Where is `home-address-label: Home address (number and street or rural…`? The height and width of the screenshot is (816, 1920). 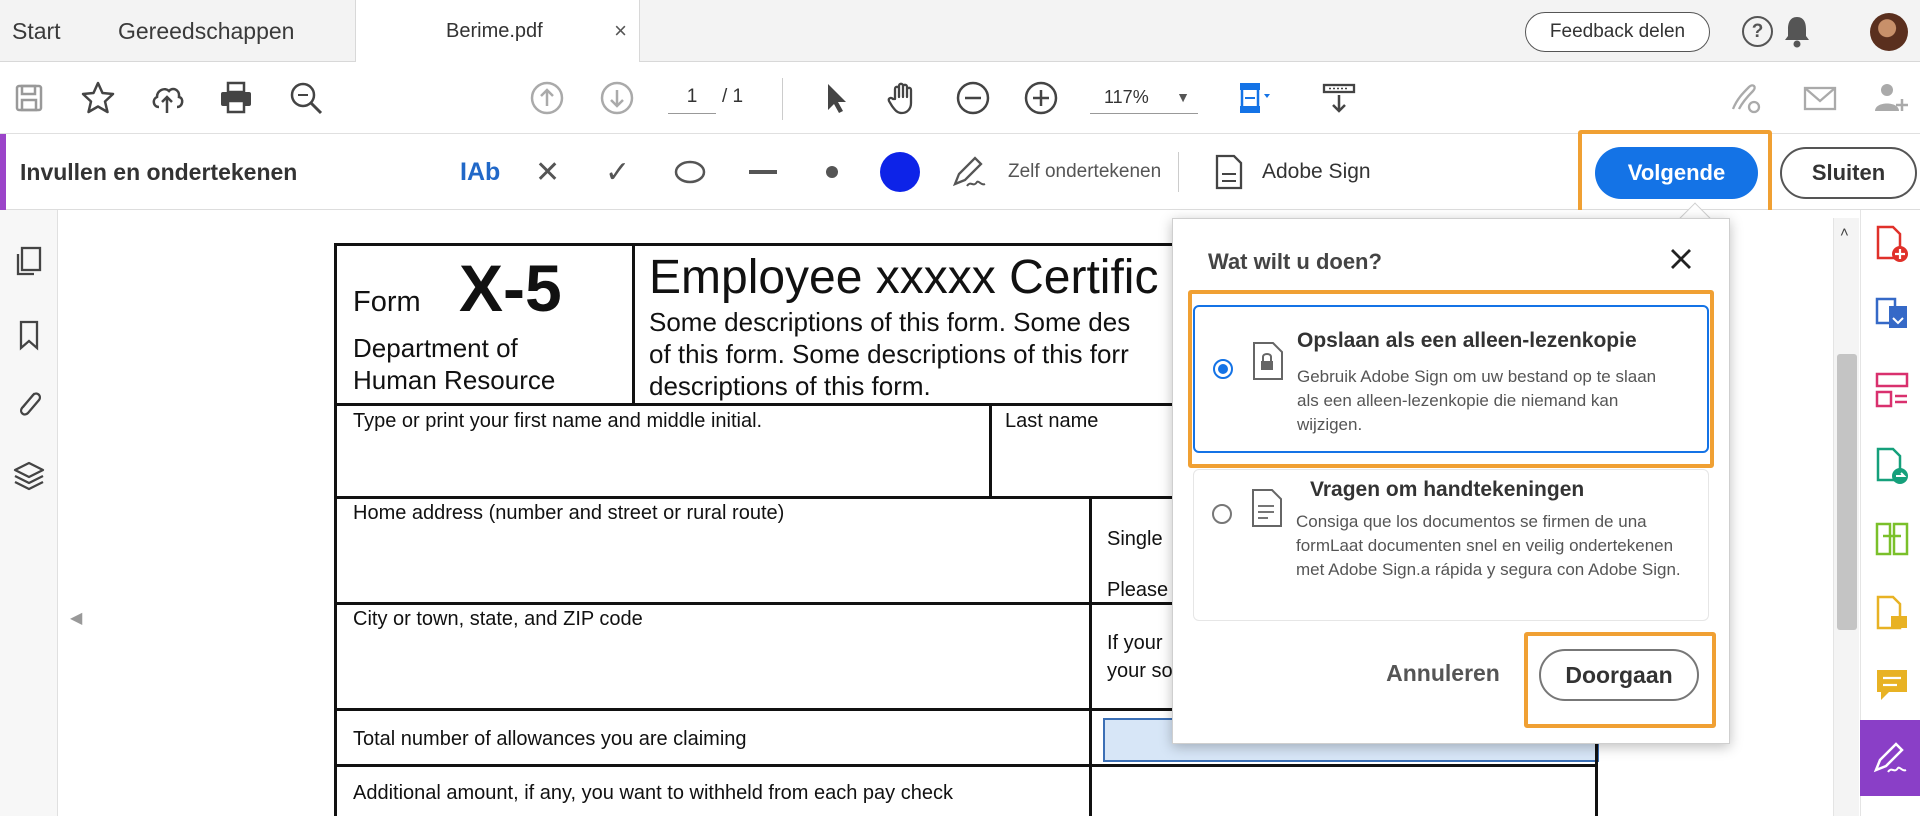
home-address-label: Home address (number and street or rural… is located at coordinates (569, 513).